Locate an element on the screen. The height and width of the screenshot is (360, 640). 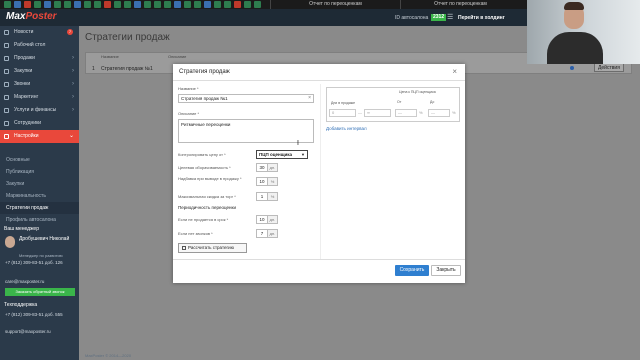
footer-copyright: MaxPoster © 2014—2020 is located at coordinates (108, 355).